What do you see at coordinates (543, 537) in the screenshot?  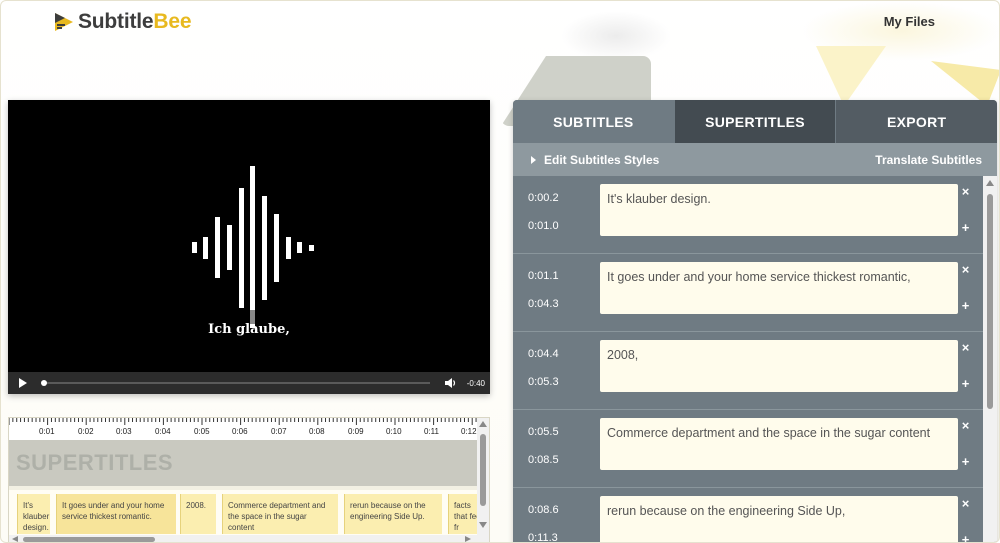 I see `end-time: 0:11.3` at bounding box center [543, 537].